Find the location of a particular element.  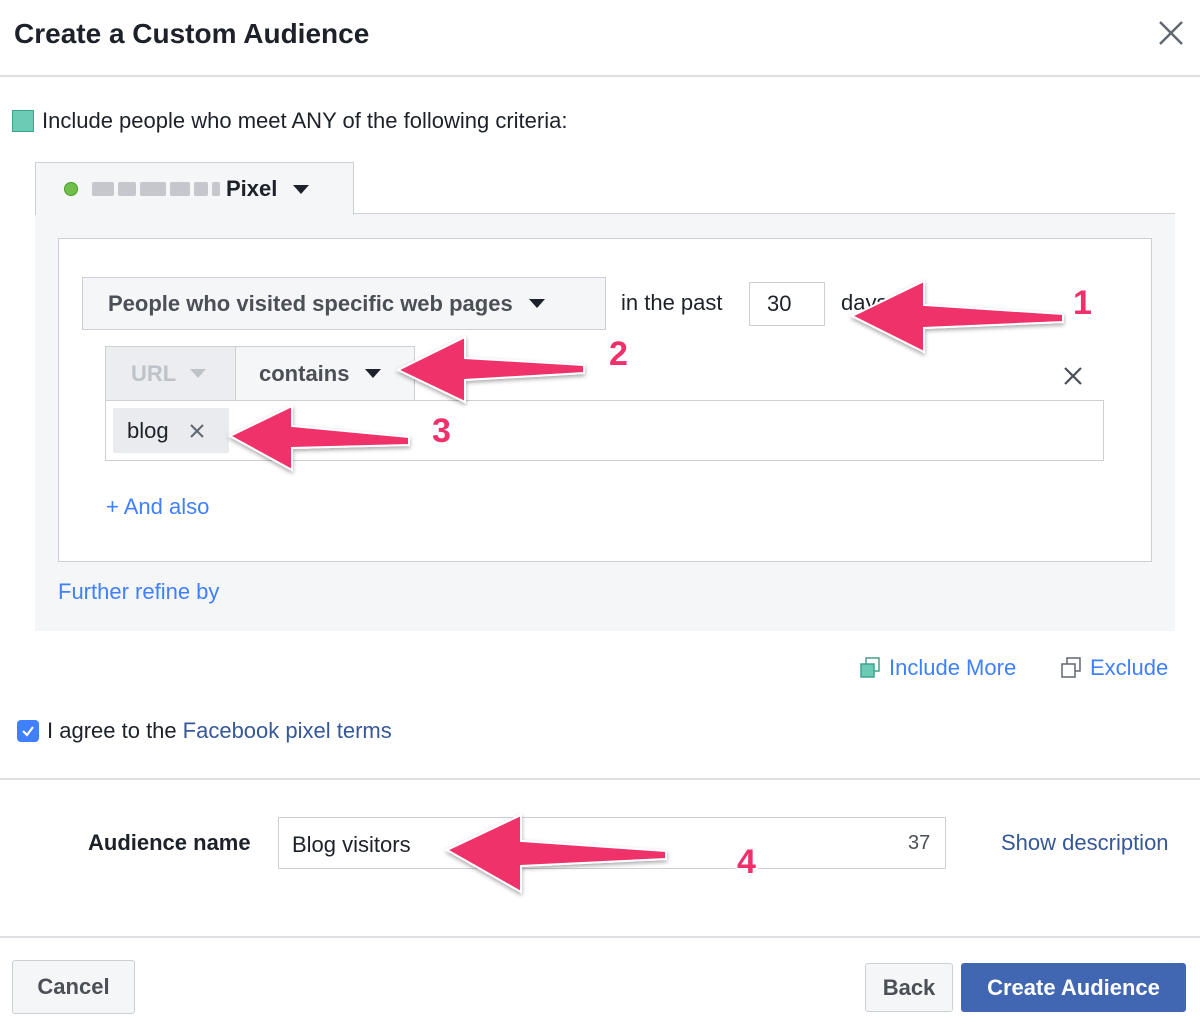

annotation-number: 2 is located at coordinates (618, 354).